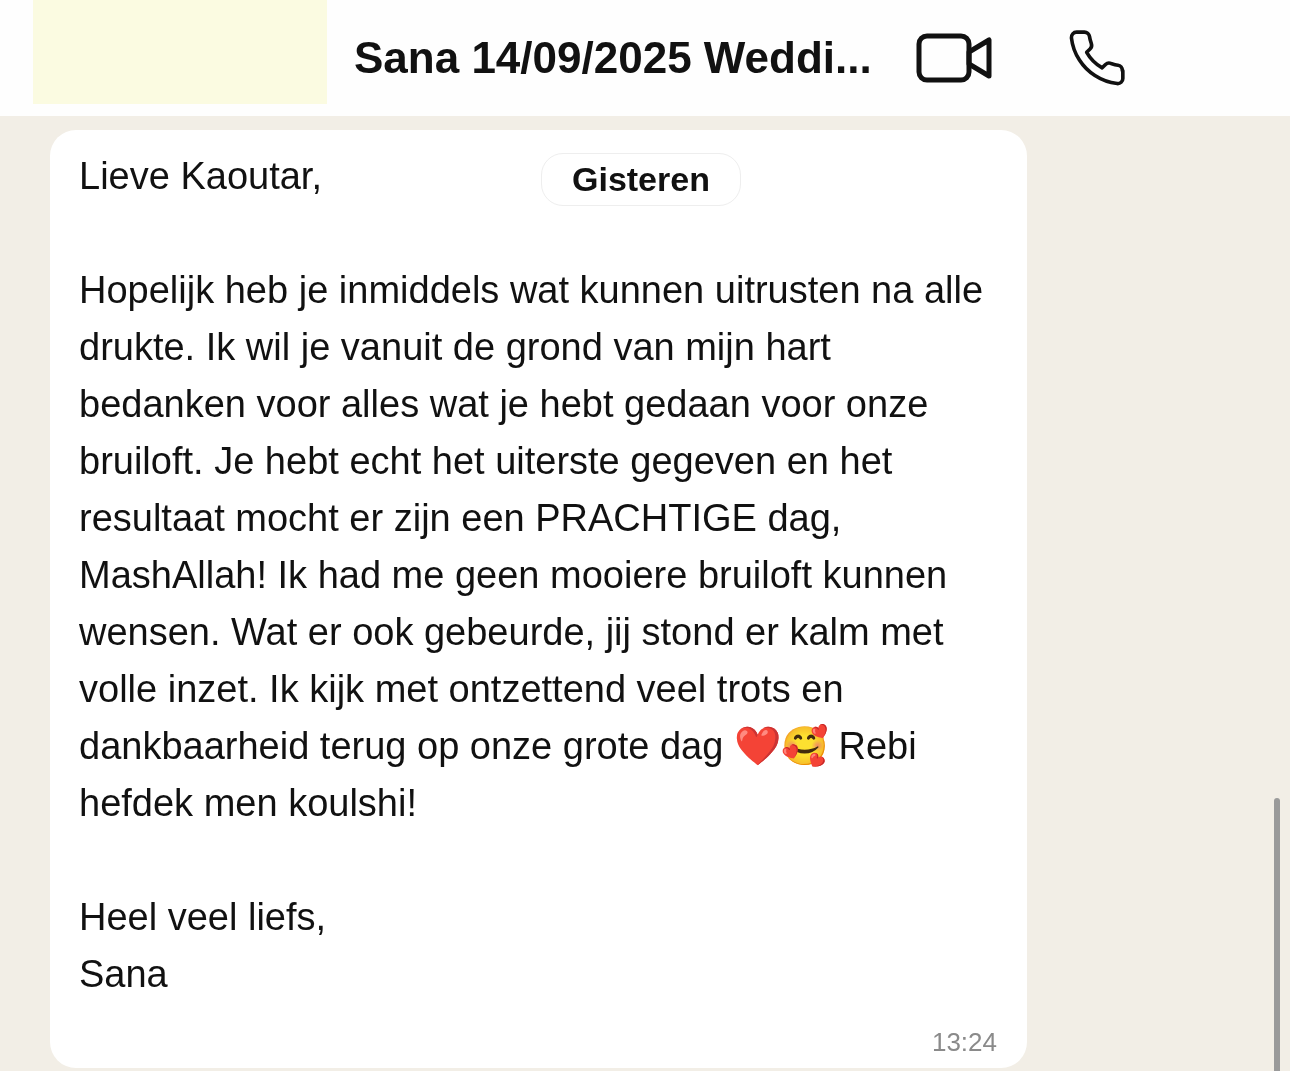 Image resolution: width=1290 pixels, height=1071 pixels. What do you see at coordinates (203, 946) in the screenshot?
I see `message-text: Heel veel liefs, Sana` at bounding box center [203, 946].